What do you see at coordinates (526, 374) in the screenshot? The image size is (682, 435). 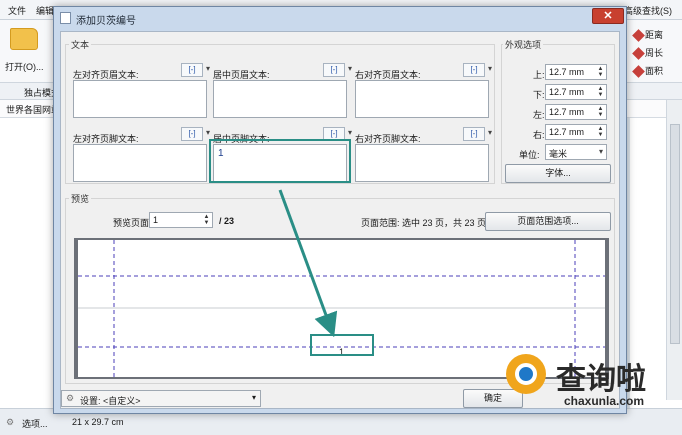 I see `watermark-logo-icon` at bounding box center [526, 374].